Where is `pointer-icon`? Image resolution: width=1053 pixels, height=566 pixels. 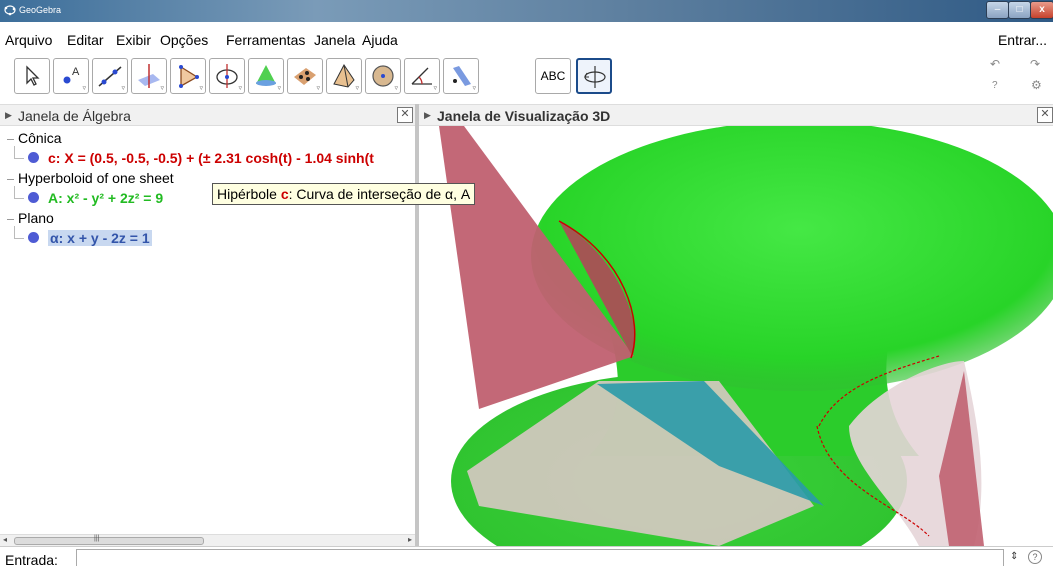 pointer-icon is located at coordinates (33, 75).